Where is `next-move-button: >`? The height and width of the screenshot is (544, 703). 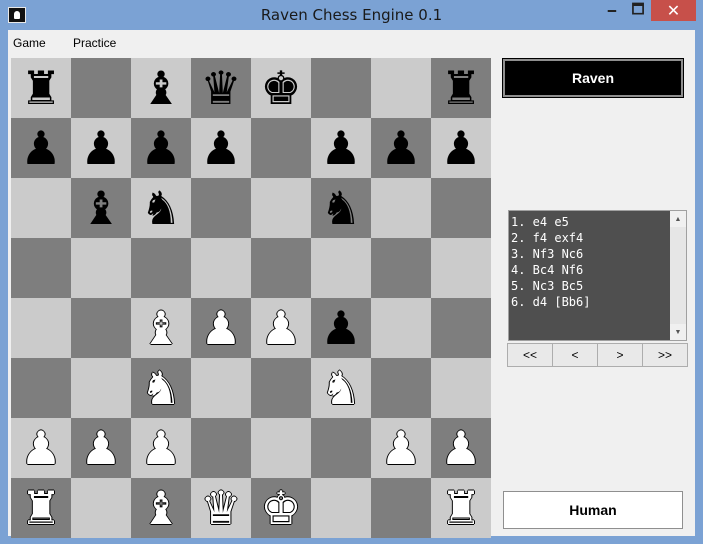 next-move-button: > is located at coordinates (620, 355).